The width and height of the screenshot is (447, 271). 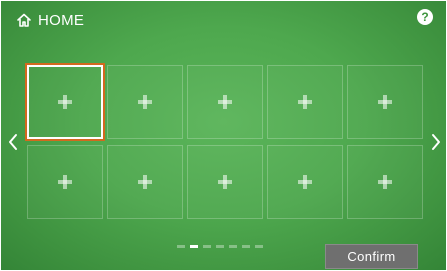 I want to click on home-icon, so click(x=24, y=20).